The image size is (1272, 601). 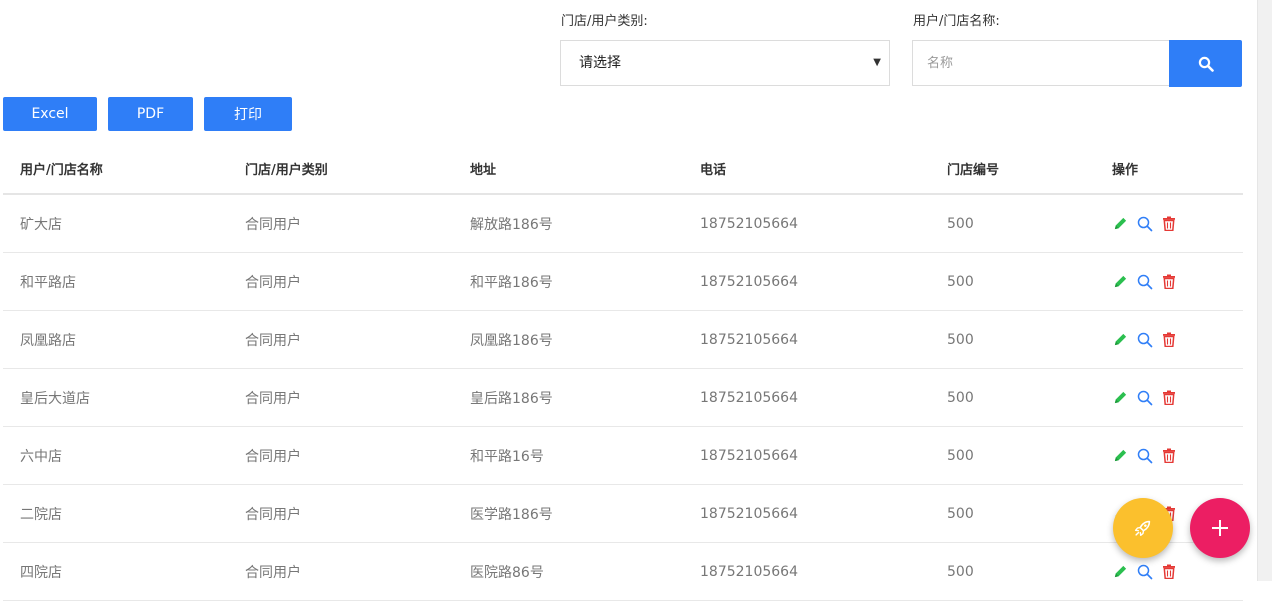 I want to click on table-row: 二院店 合同用户 医学路186号 18752105664 500, so click(x=623, y=513).